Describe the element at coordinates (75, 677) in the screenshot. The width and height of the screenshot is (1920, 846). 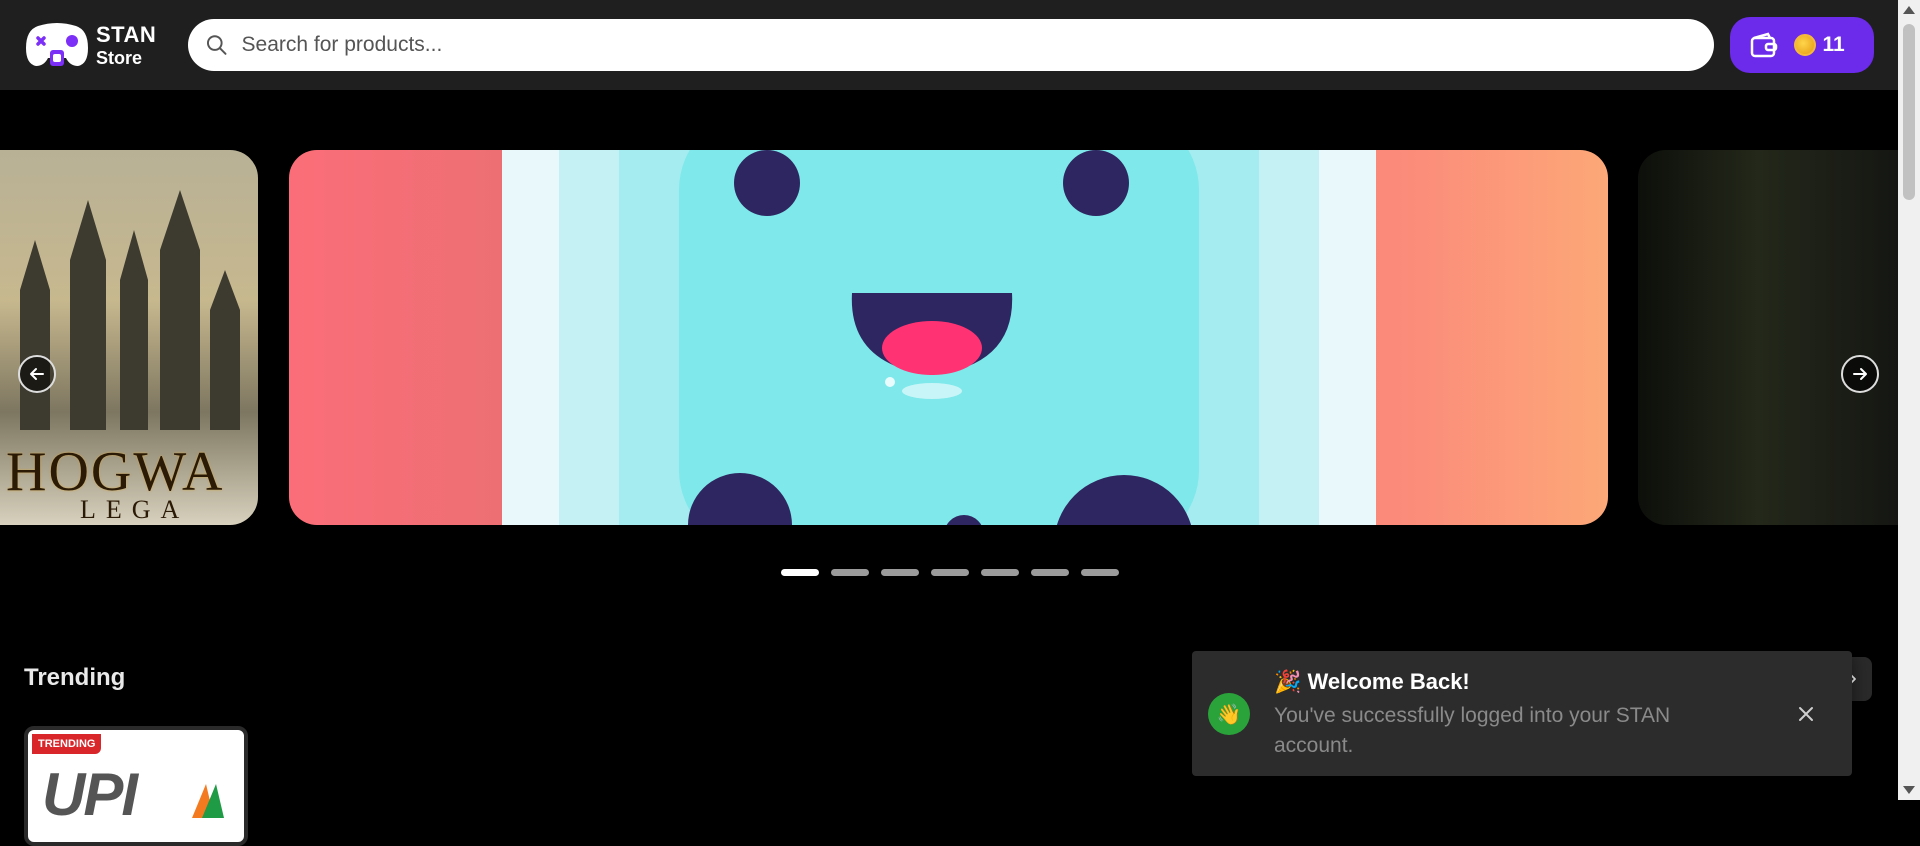
I see `trending-heading: Trending` at that location.